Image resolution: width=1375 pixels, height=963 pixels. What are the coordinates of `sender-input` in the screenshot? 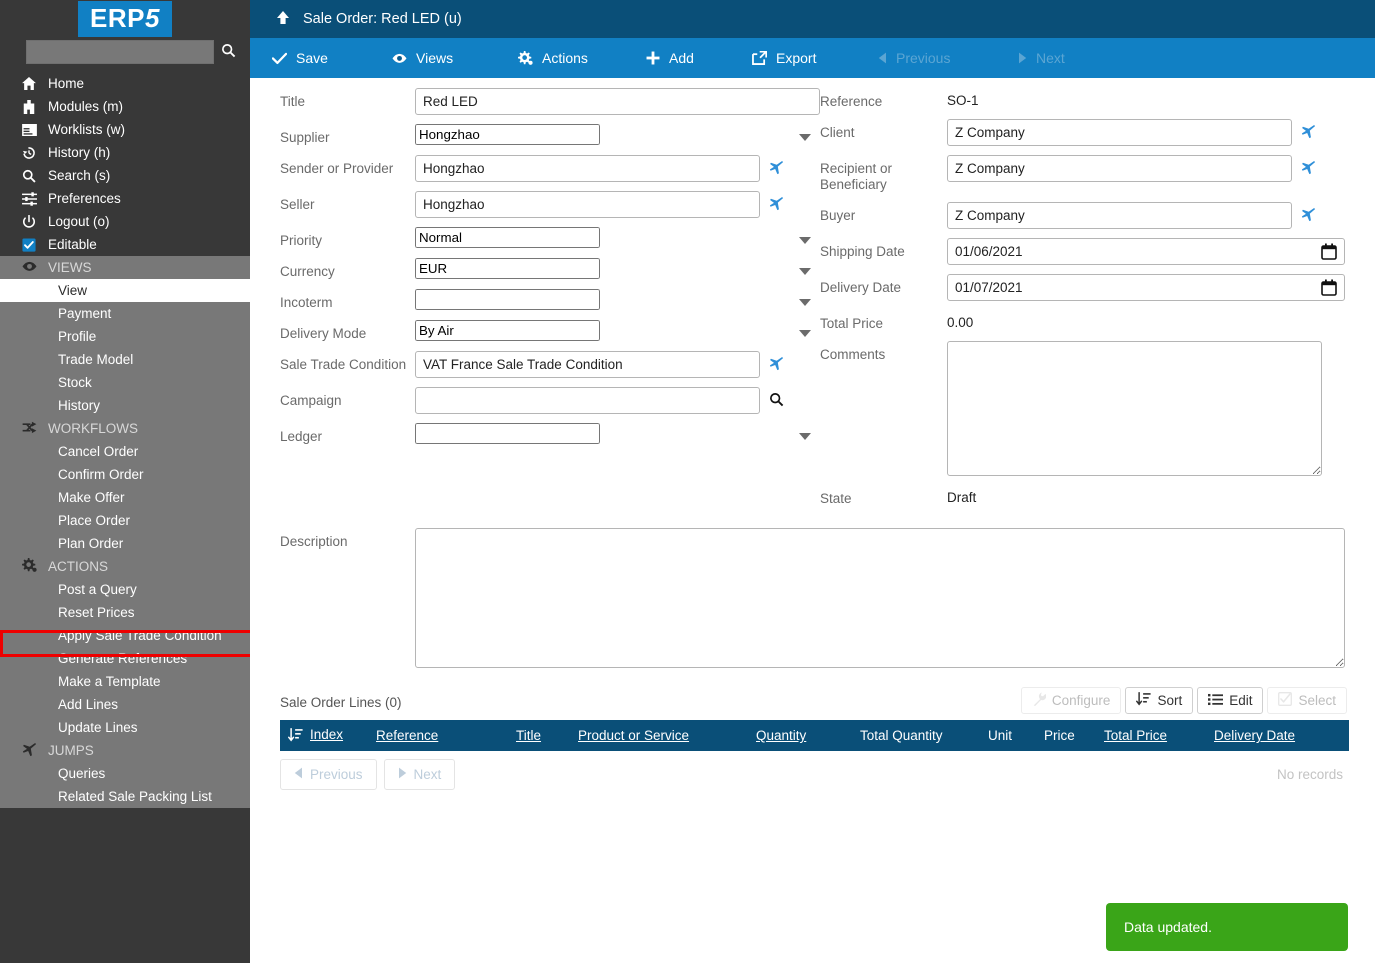 It's located at (587, 168).